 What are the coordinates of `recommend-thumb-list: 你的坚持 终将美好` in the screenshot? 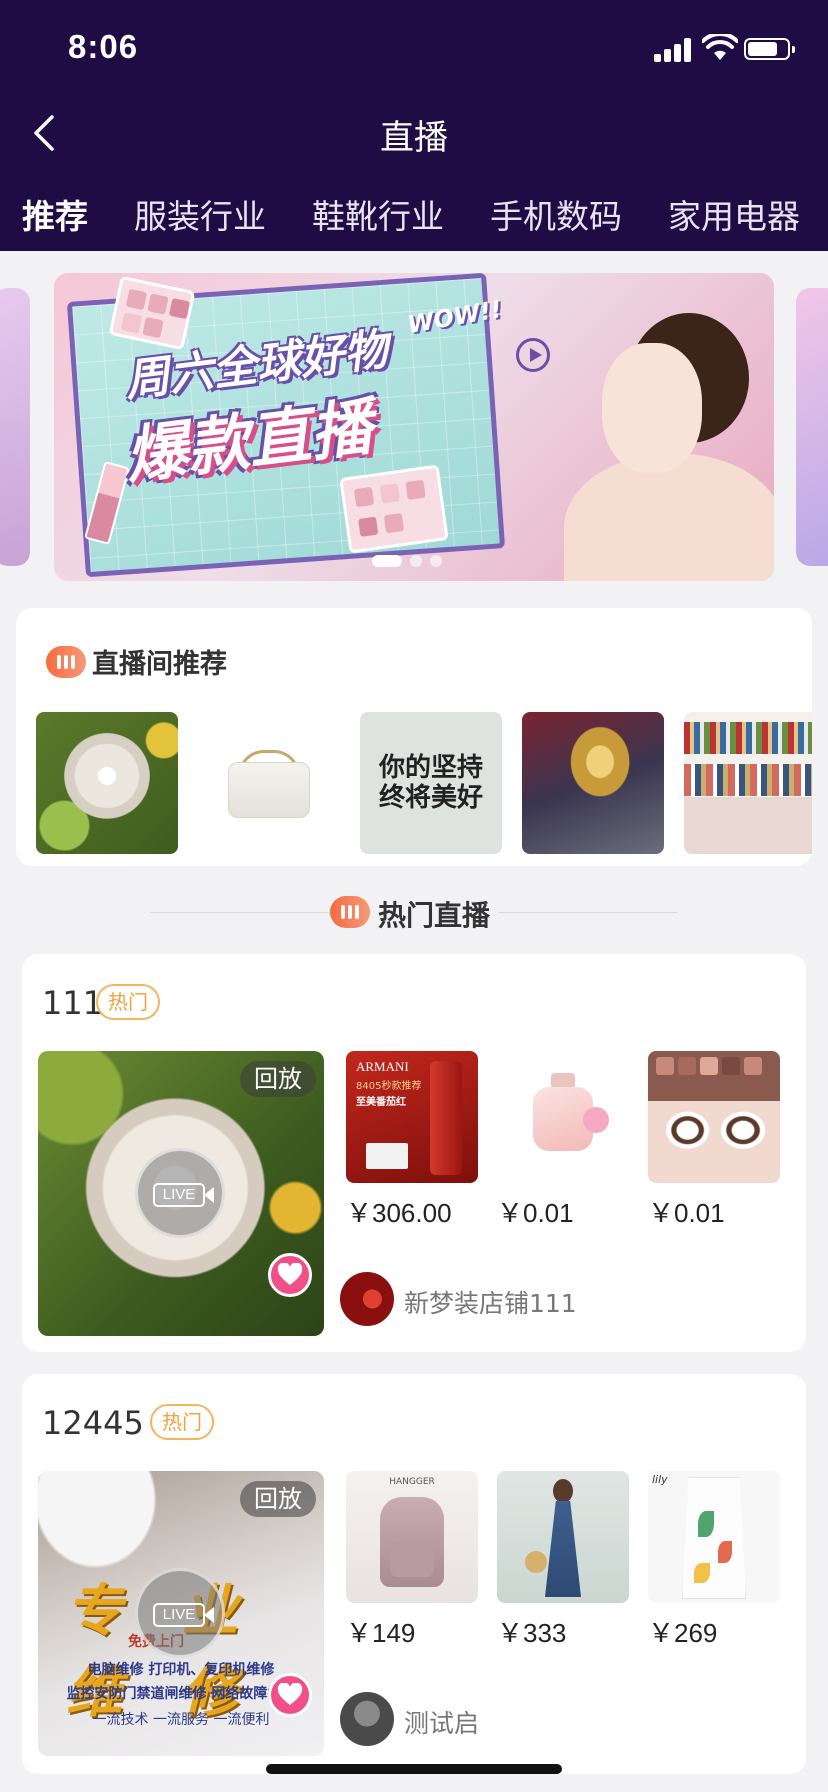 It's located at (424, 783).